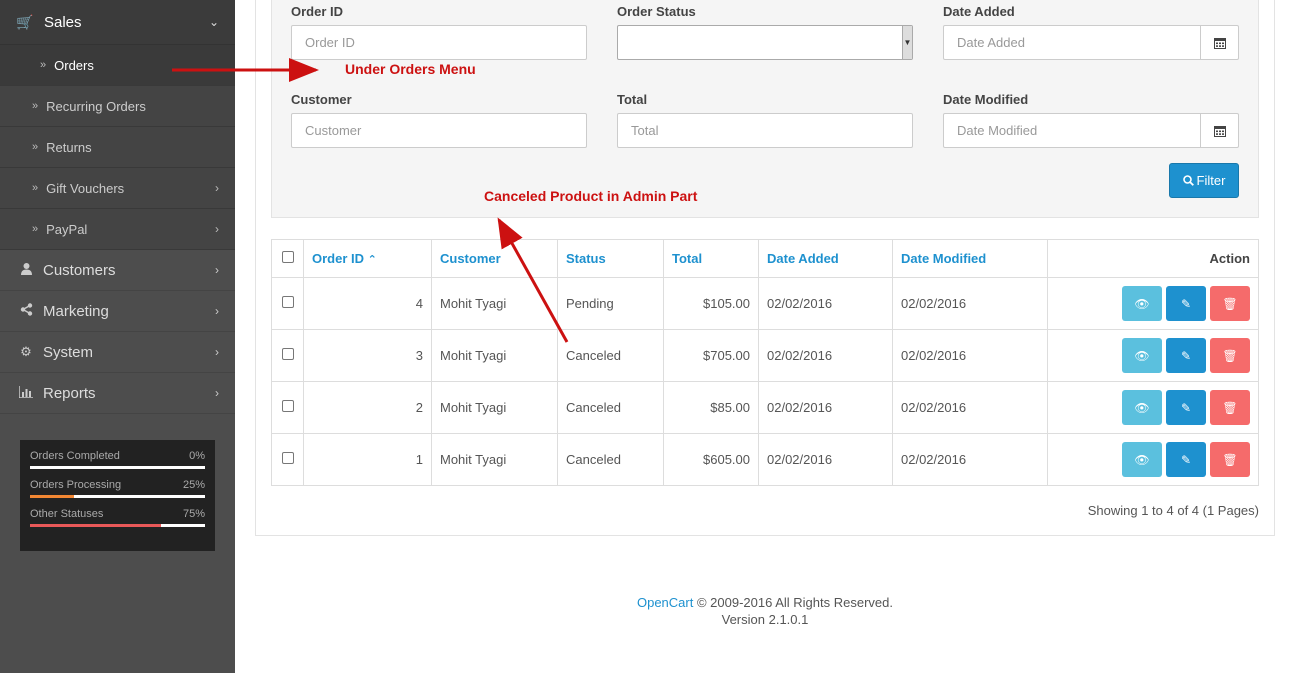 This screenshot has height=673, width=1295. I want to click on submenu-gift-vouchers-label: Gift Vouchers, so click(85, 188).